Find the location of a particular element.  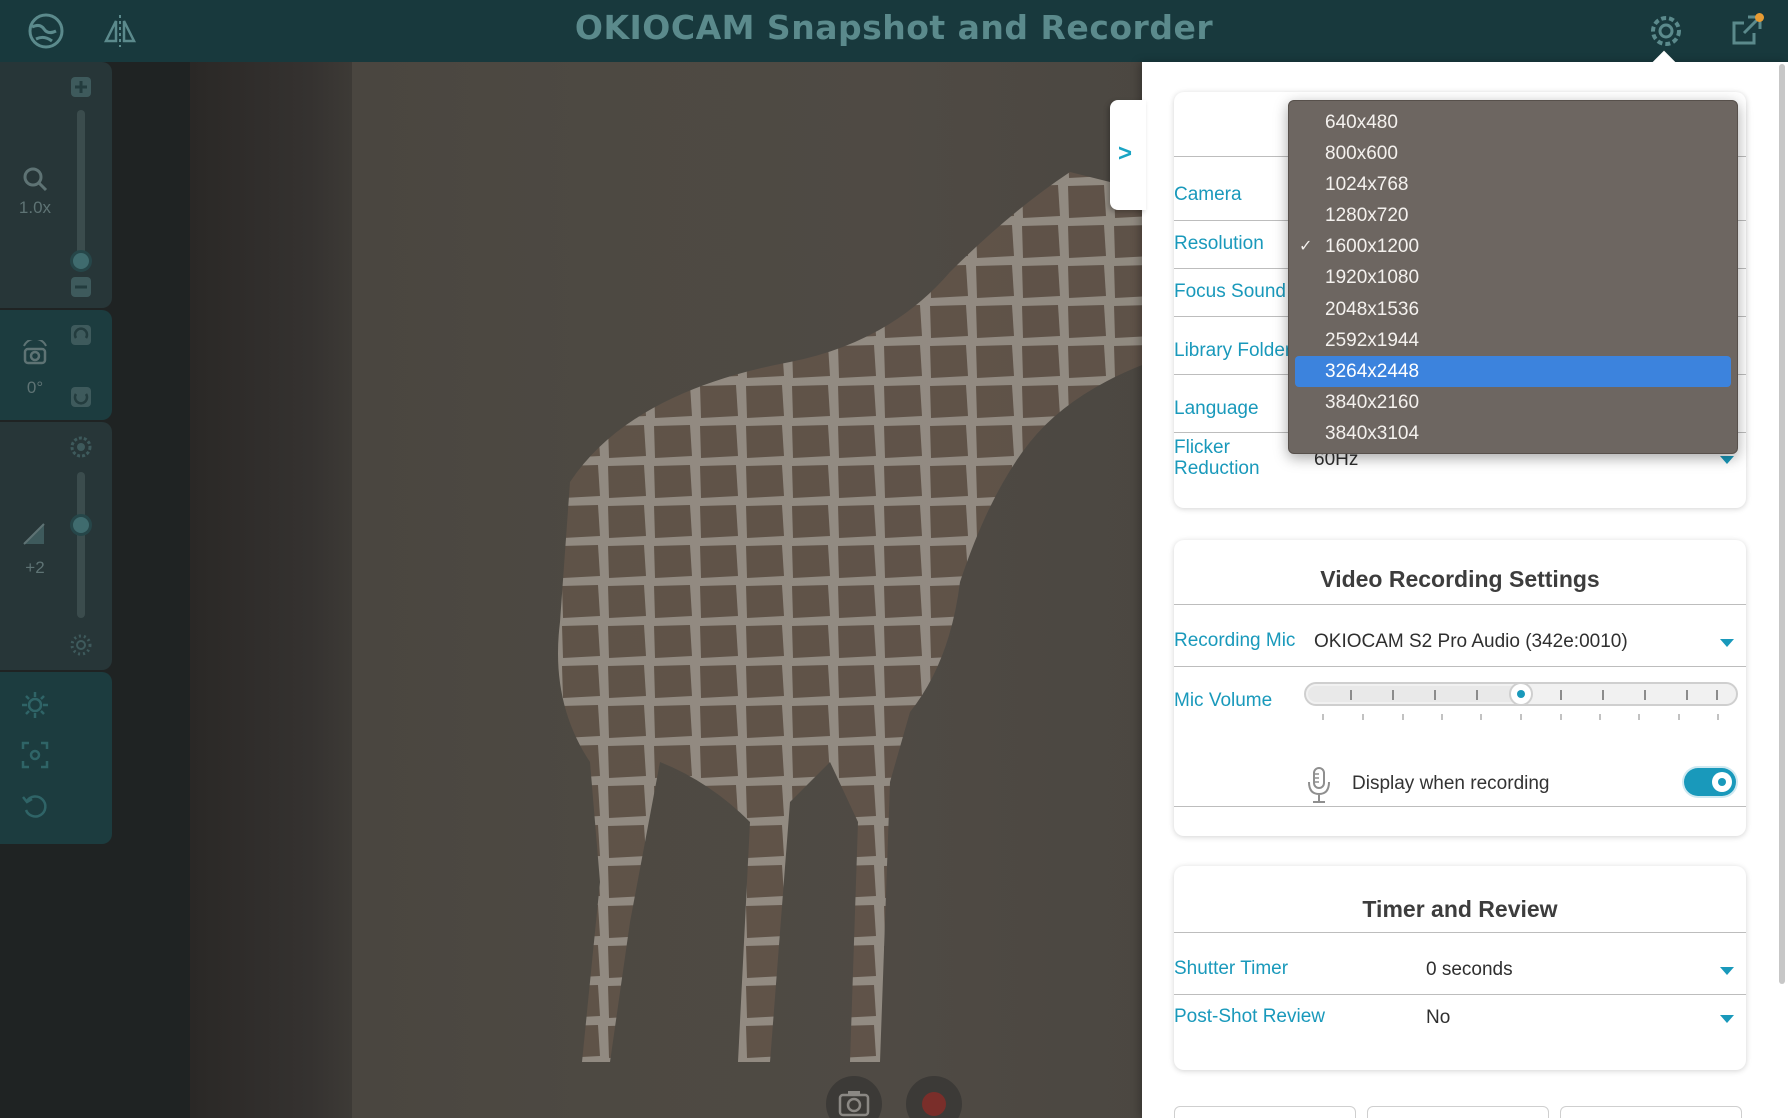

shutter-timer-label: Shutter Timer is located at coordinates (1231, 968).